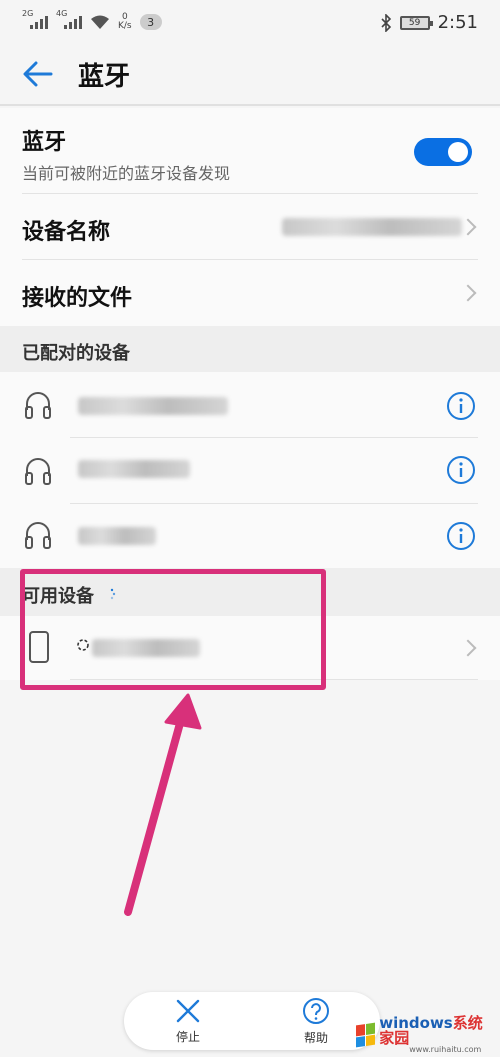 The image size is (500, 1057). What do you see at coordinates (250, 293) in the screenshot?
I see `received-files-row: 接收的文件` at bounding box center [250, 293].